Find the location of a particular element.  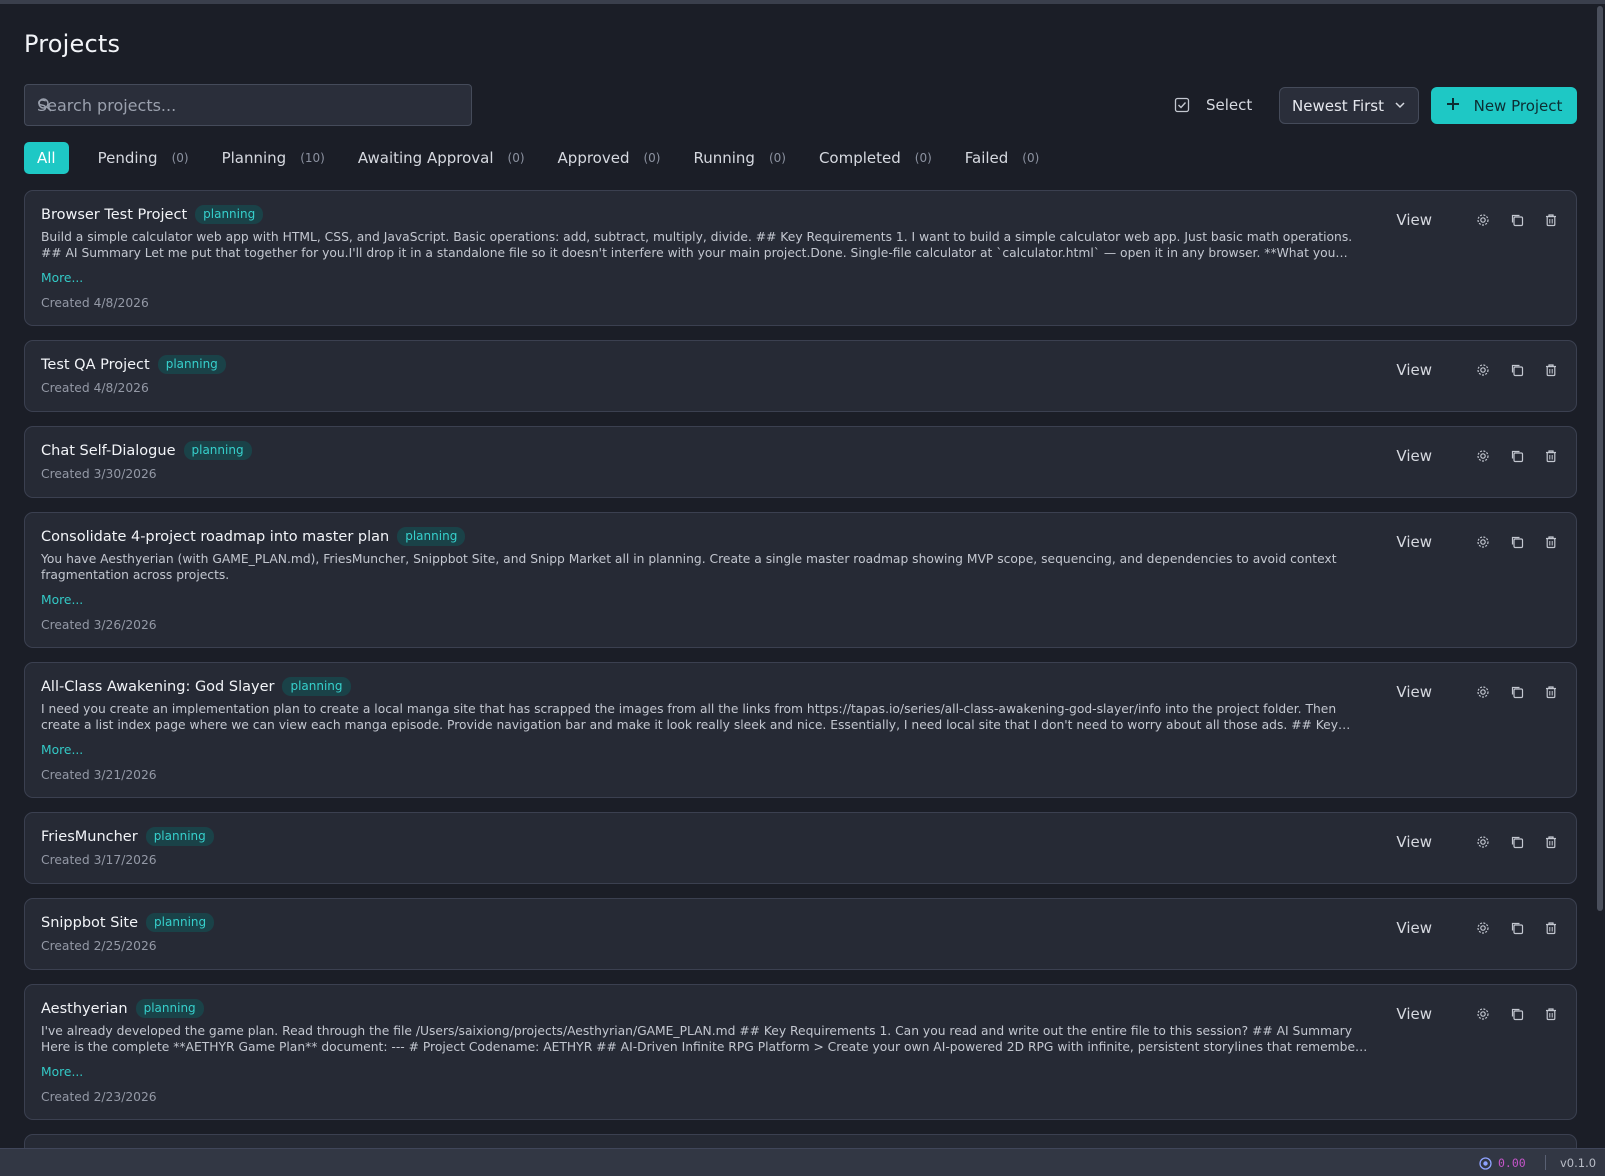

tab-completed: Completed (0) is located at coordinates (875, 158).